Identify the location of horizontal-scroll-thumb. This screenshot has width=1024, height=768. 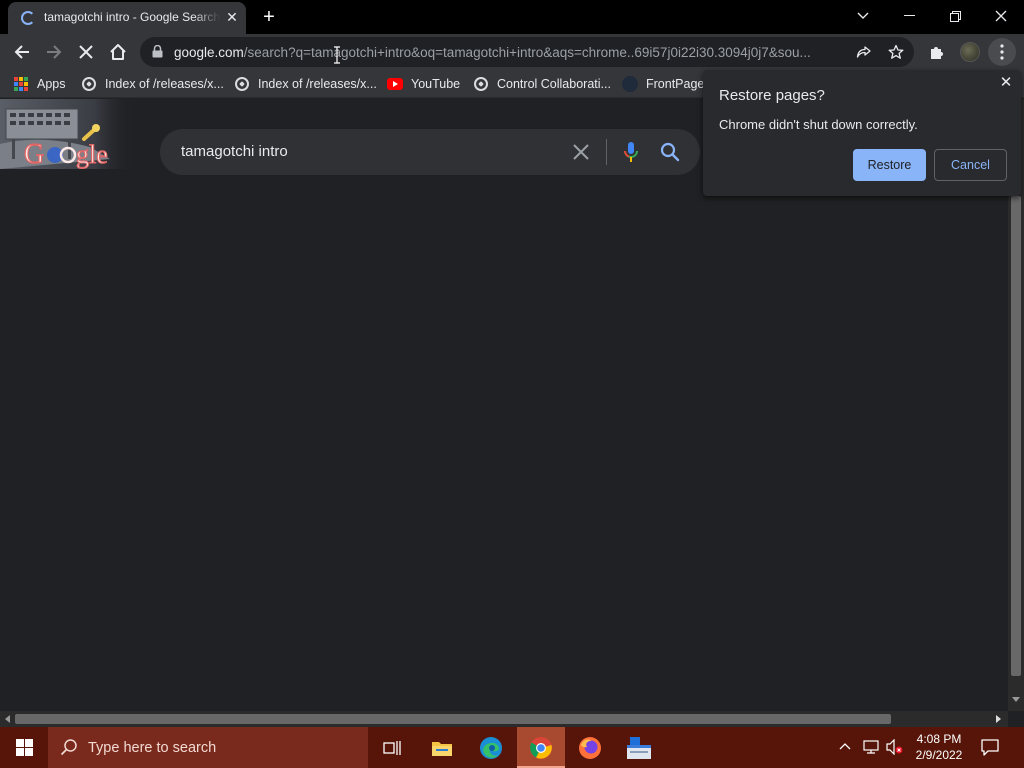
(453, 719).